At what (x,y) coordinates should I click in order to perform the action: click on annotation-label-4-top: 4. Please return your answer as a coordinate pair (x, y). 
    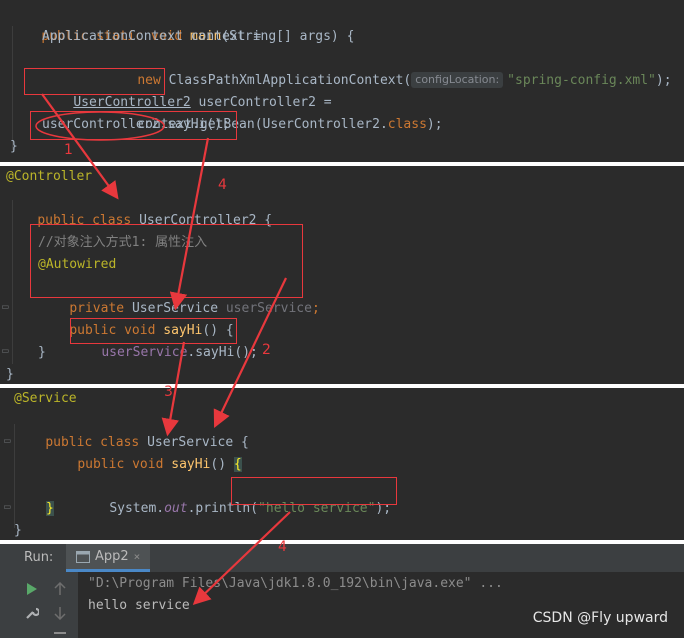
    Looking at the image, I should click on (222, 185).